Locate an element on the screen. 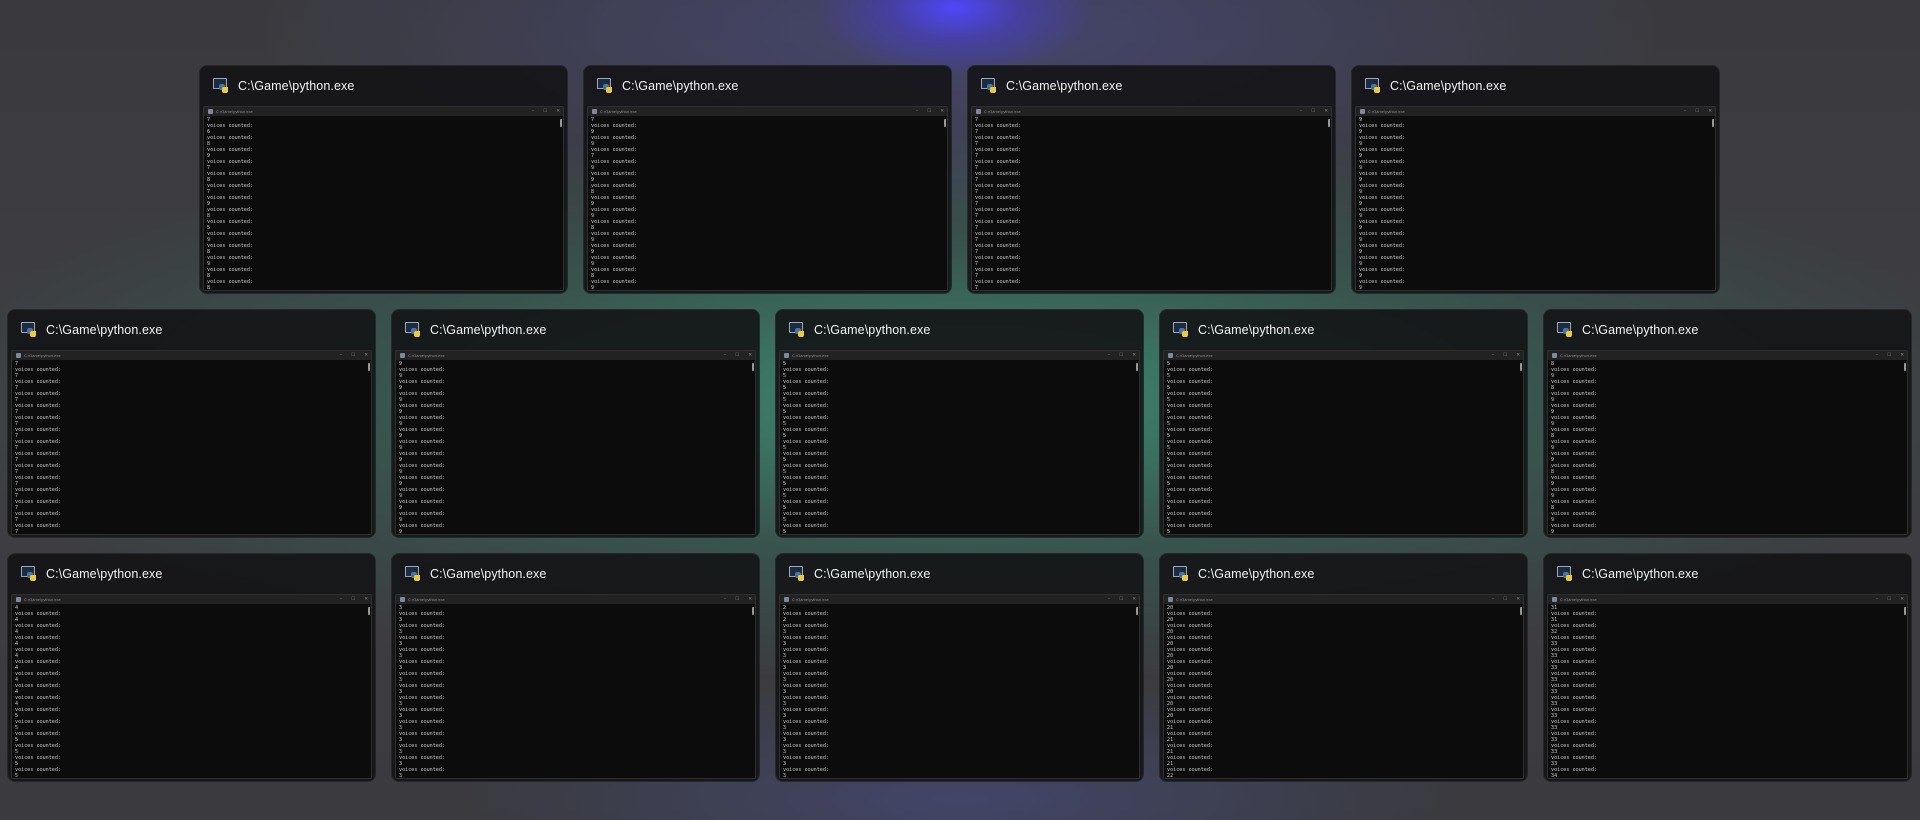 This screenshot has height=820, width=1920. console-line-count: 7 is located at coordinates (17, 532).